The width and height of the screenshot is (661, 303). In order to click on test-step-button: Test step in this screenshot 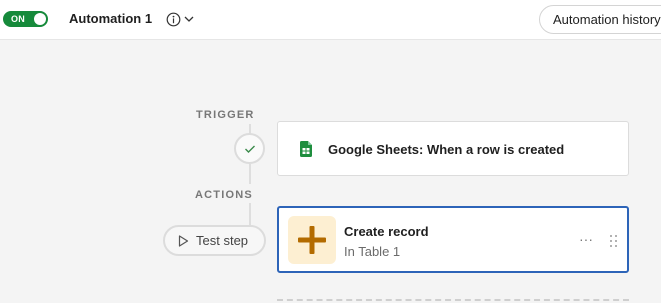, I will do `click(214, 240)`.